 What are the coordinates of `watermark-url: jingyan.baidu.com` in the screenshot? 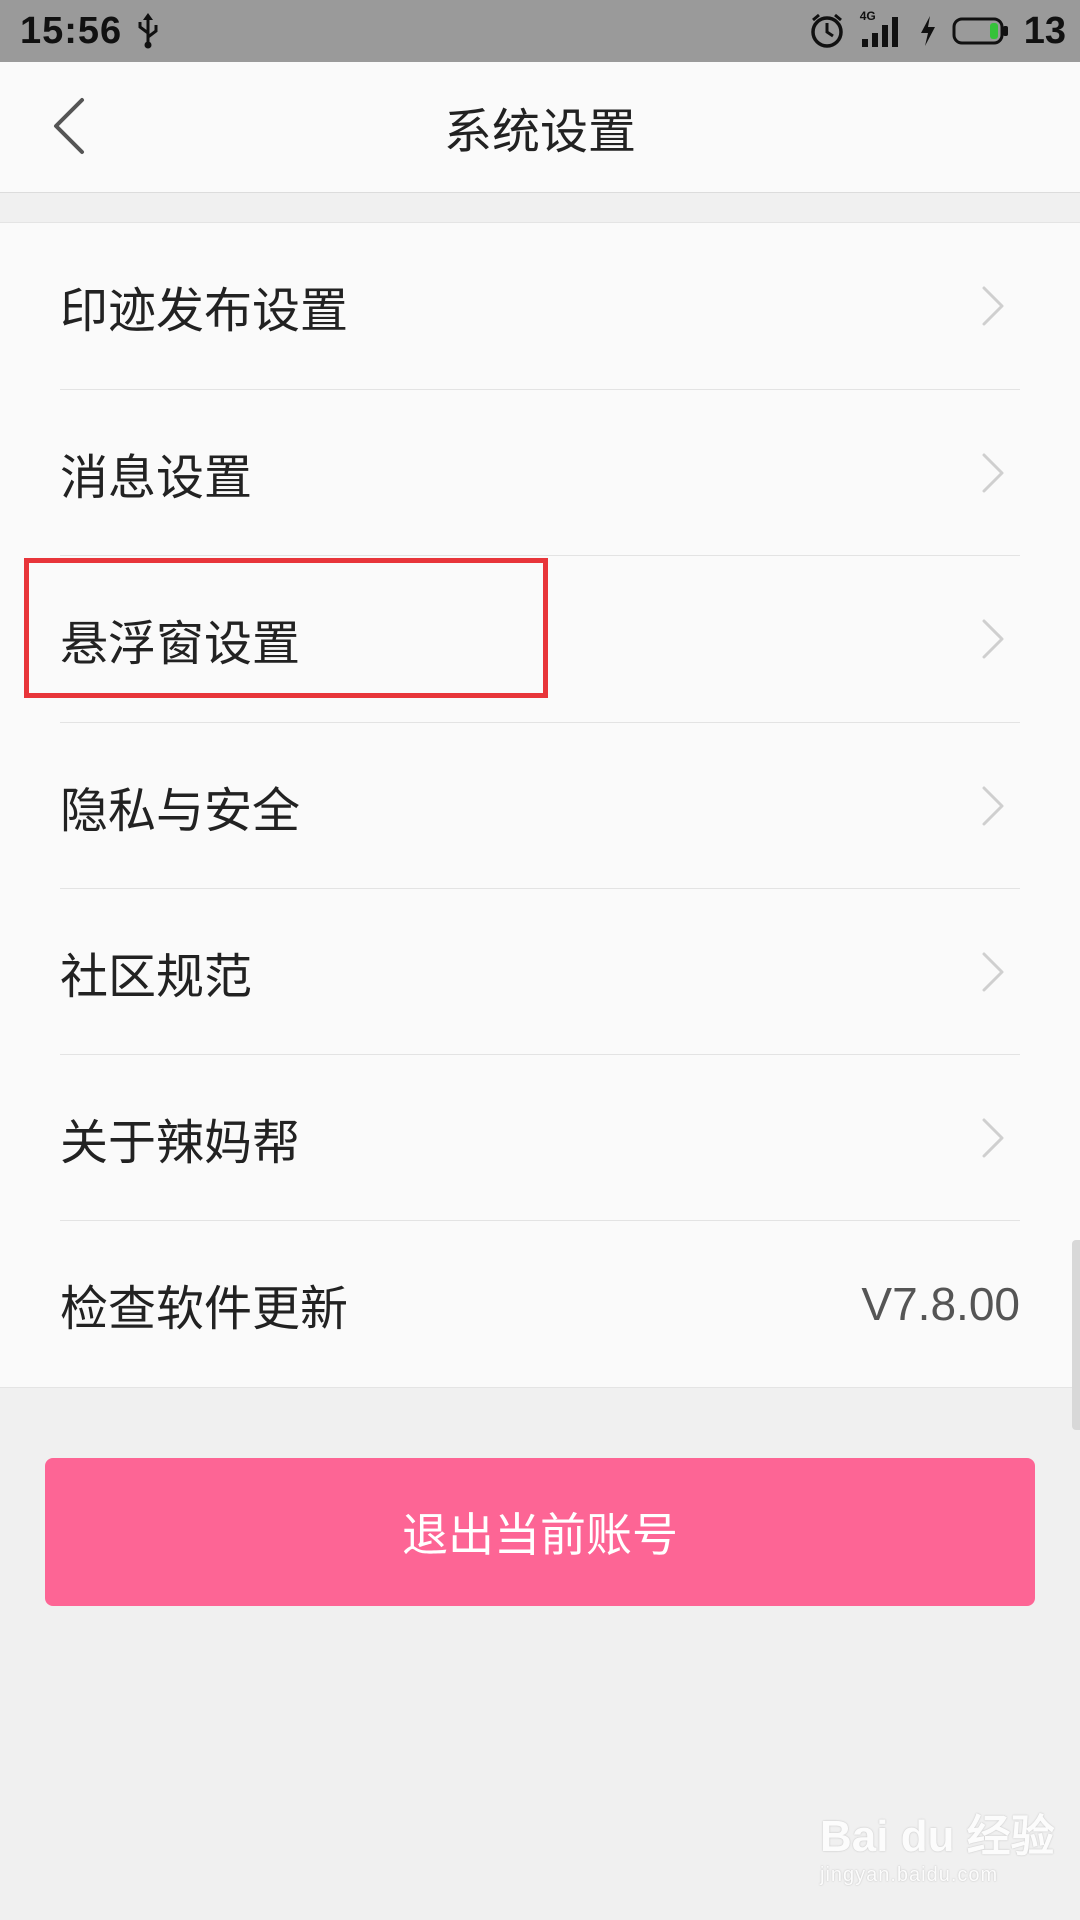 It's located at (909, 1875).